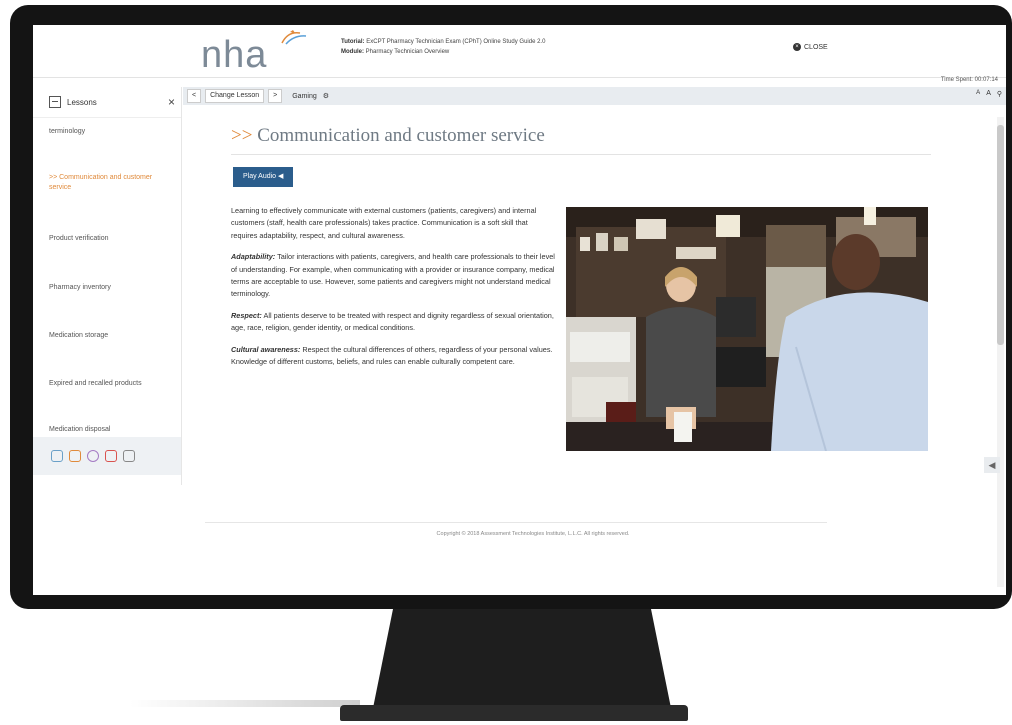 The height and width of the screenshot is (725, 1012). Describe the element at coordinates (109, 384) in the screenshot. I see `sidebar-item-expired-recalled: Expired and recalled products` at that location.